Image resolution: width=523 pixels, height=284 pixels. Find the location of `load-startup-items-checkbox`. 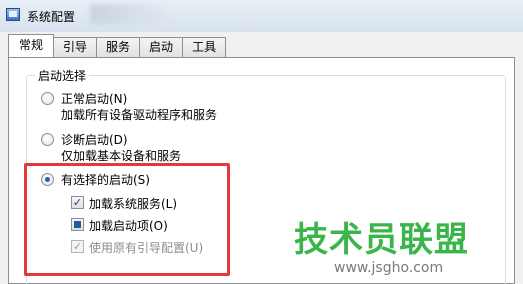

load-startup-items-checkbox is located at coordinates (77, 224).